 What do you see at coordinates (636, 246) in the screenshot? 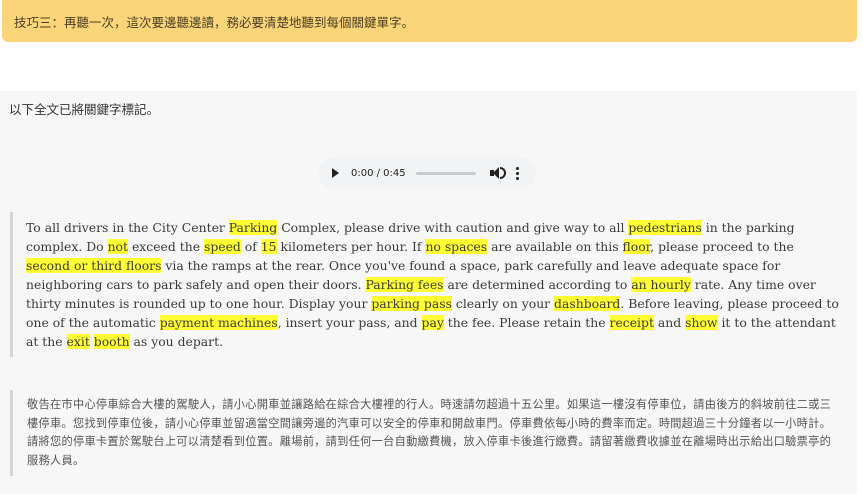
I see `keyword-highlight: floor` at bounding box center [636, 246].